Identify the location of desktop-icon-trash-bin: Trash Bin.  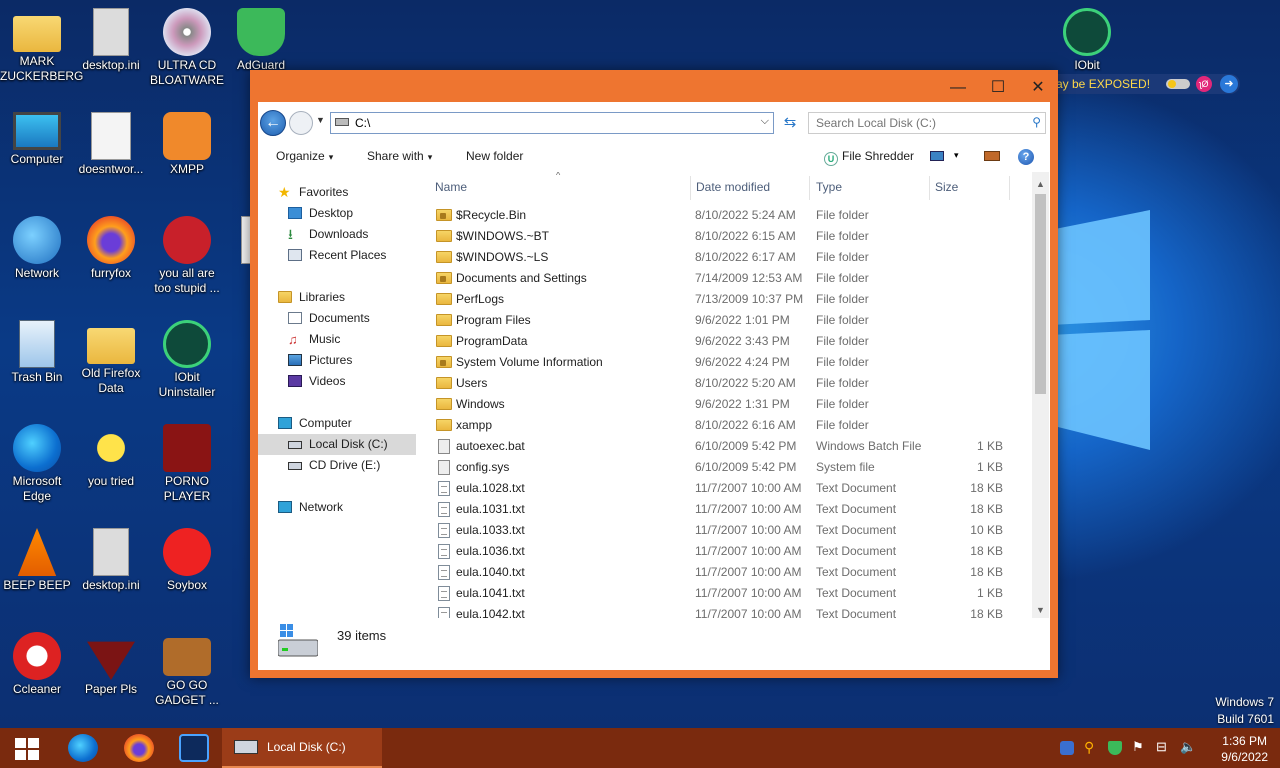
(37, 352).